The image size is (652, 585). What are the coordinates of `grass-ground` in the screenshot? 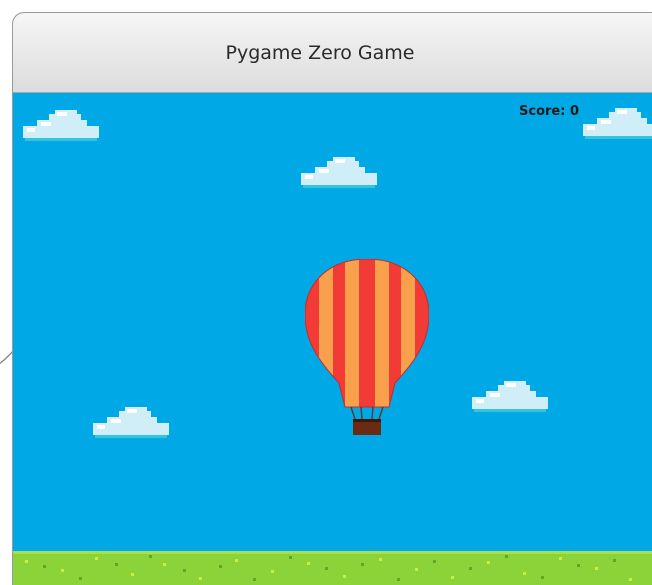 It's located at (332, 568).